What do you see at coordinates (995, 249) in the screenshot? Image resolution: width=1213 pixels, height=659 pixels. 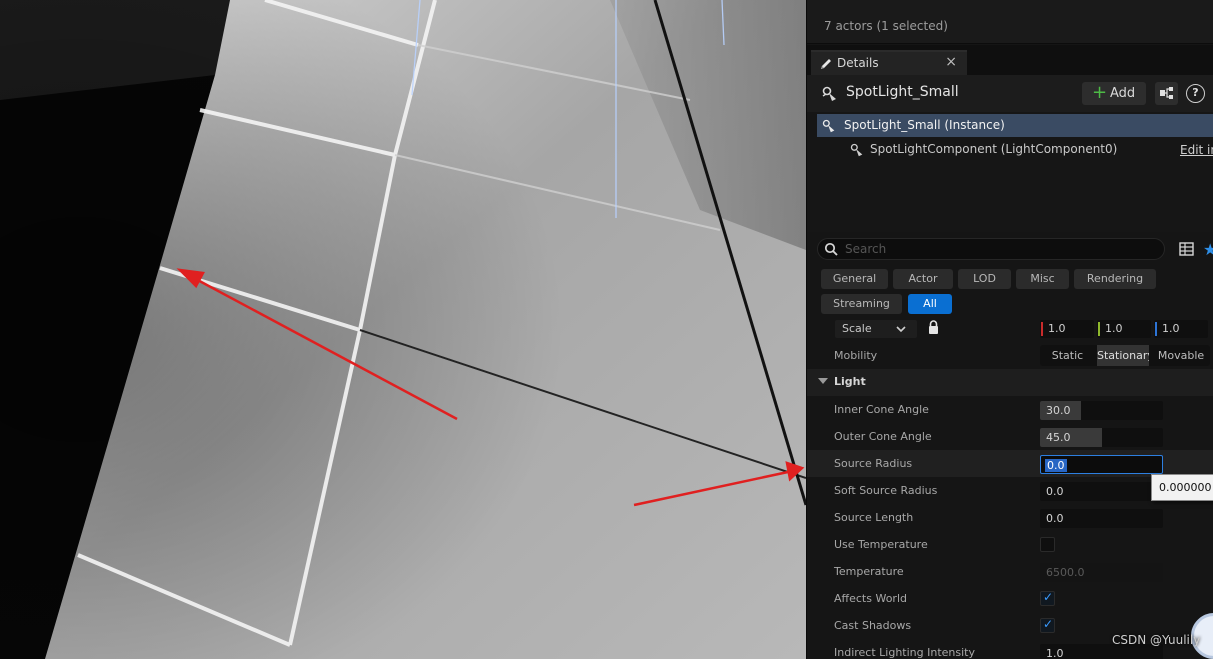 I see `search-input` at bounding box center [995, 249].